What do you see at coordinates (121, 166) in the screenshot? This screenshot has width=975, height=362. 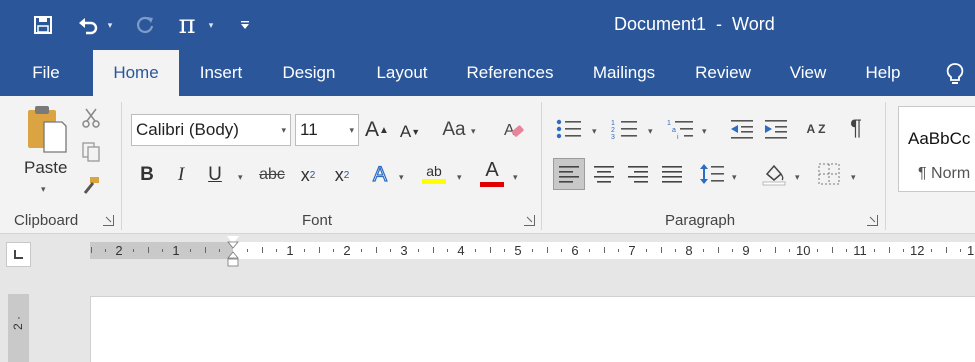 I see `group-divider` at bounding box center [121, 166].